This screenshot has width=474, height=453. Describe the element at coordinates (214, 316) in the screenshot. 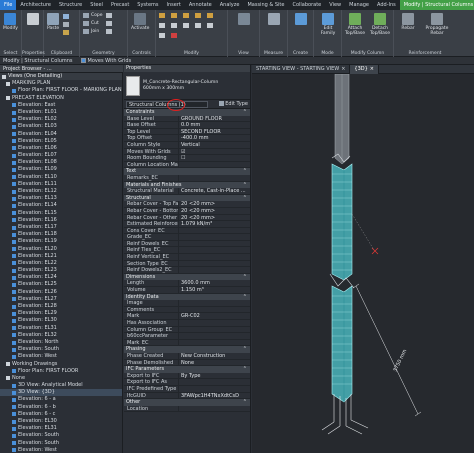

I see `property-value: GR-C02` at that location.